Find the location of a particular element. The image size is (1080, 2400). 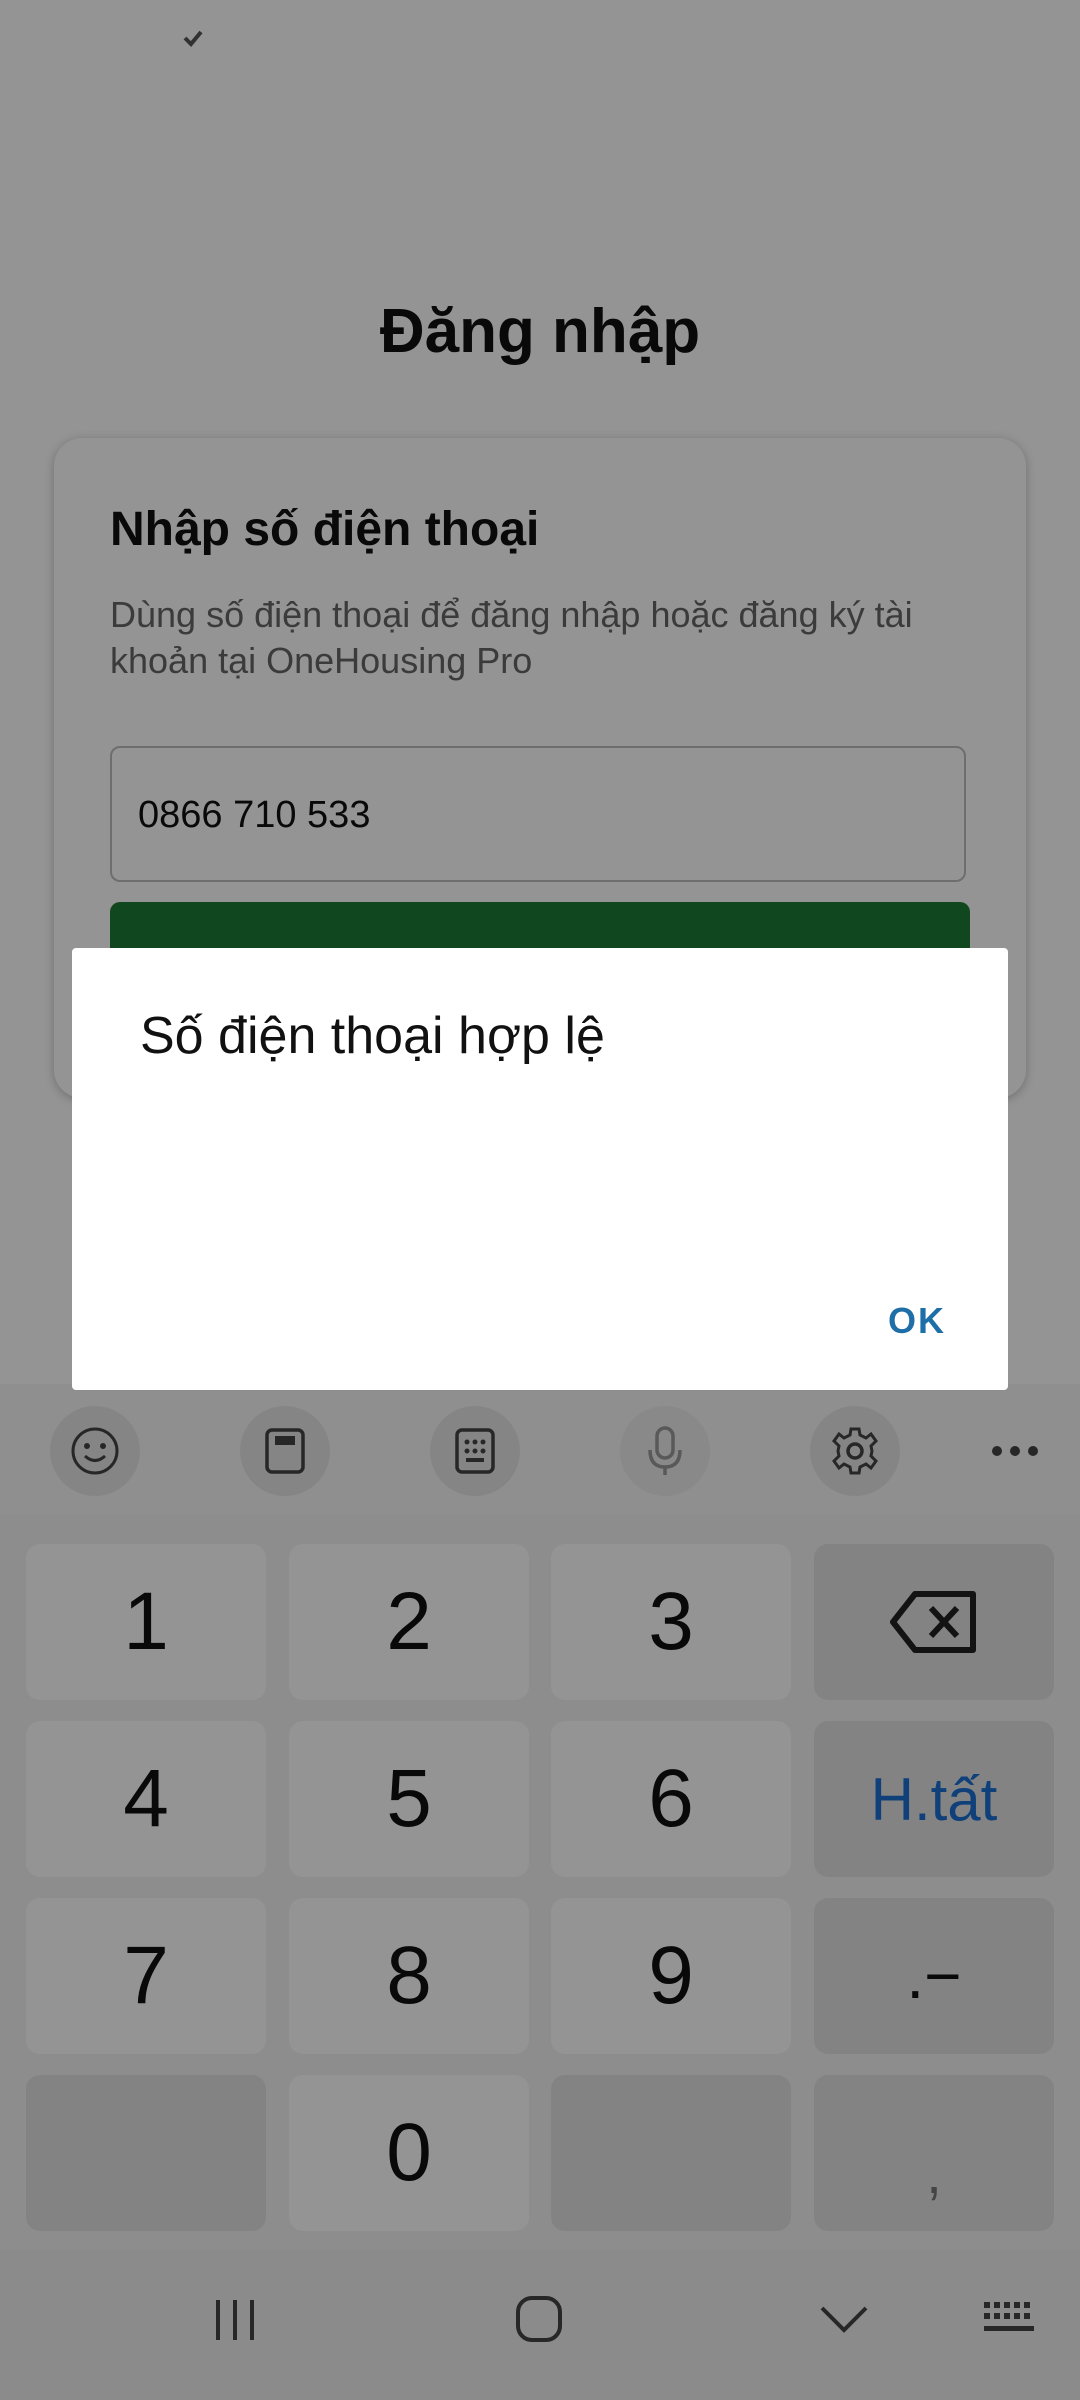

dialog-message: Số điện thoại hợp lệ is located at coordinates (372, 1036).